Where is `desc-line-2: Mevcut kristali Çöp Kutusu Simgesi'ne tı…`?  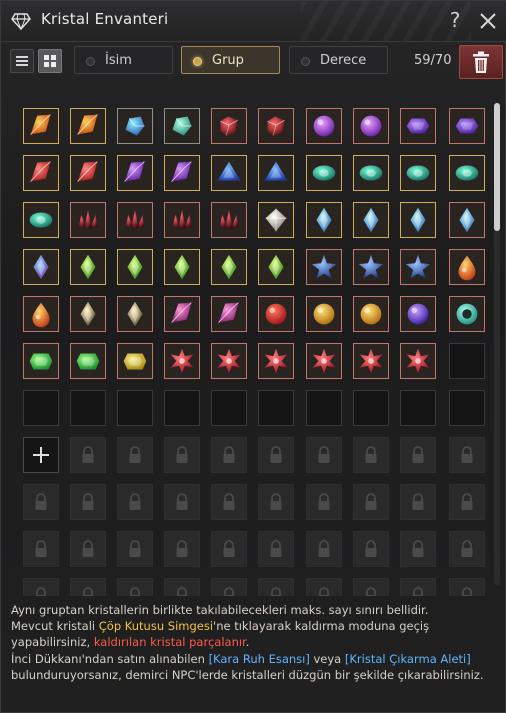
desc-line-2: Mevcut kristali Çöp Kutusu Simgesi'ne tı… is located at coordinates (256, 634).